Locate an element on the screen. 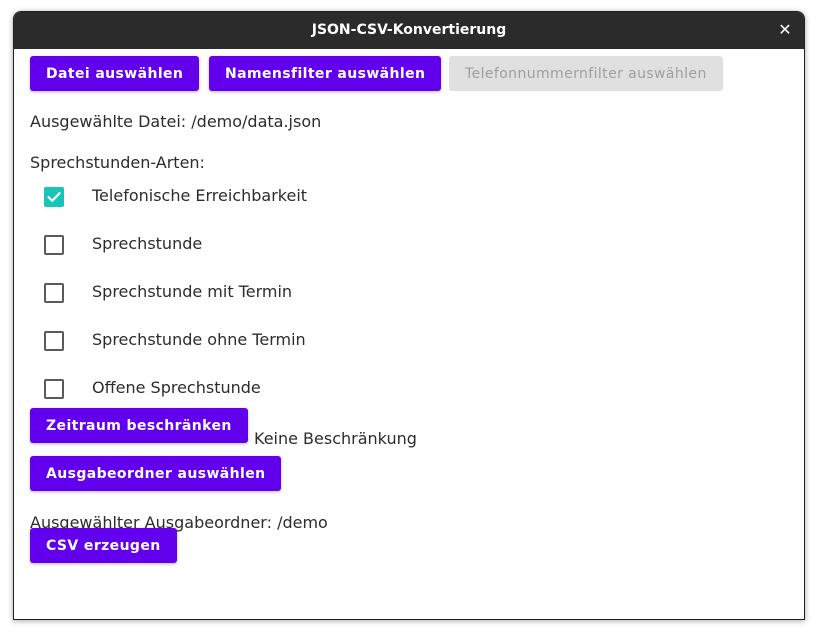 The width and height of the screenshot is (818, 636). title-bar: JSON-CSV-Konvertierung ✕ is located at coordinates (409, 30).